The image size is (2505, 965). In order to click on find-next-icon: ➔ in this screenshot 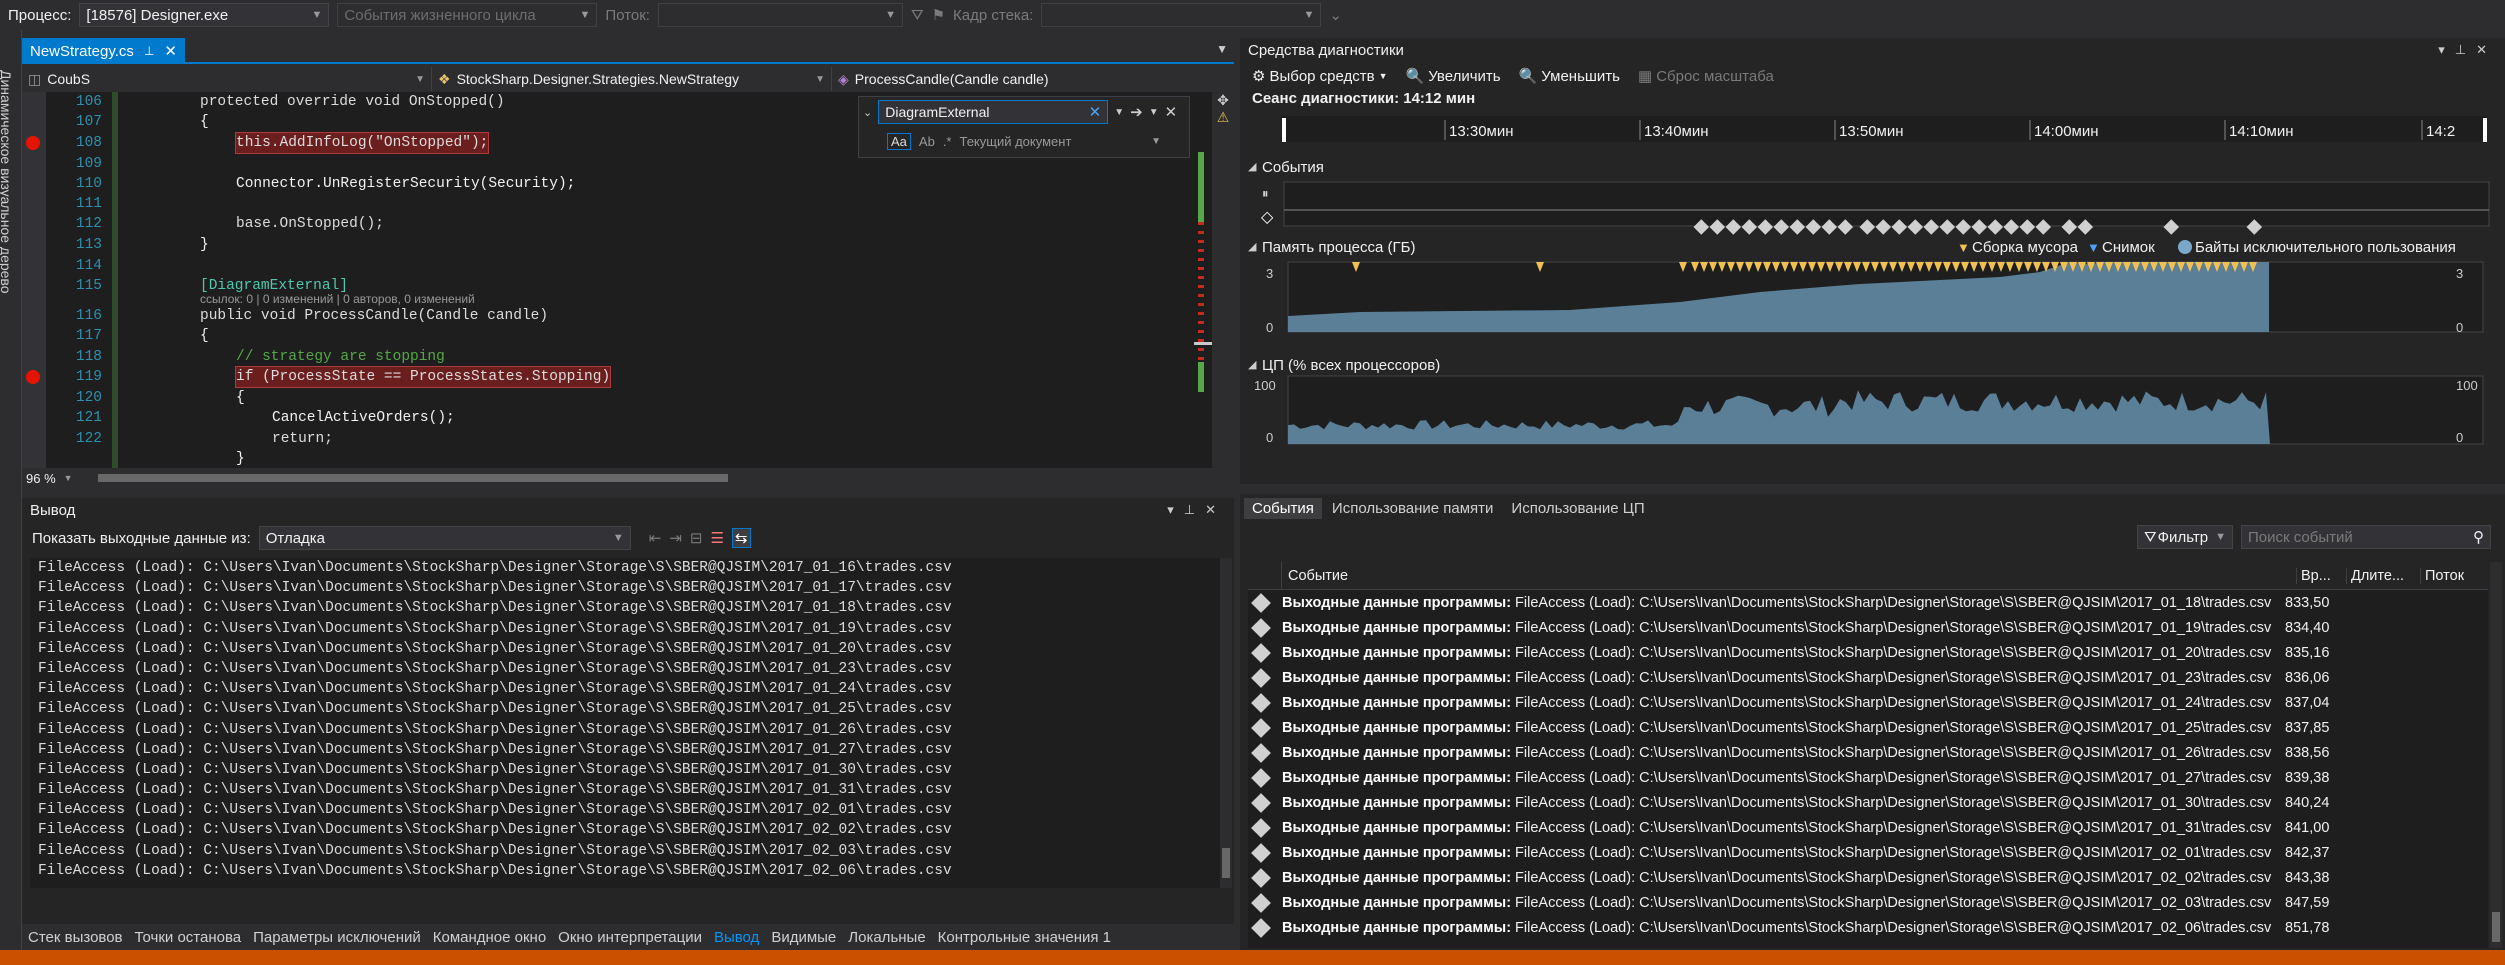, I will do `click(1136, 112)`.